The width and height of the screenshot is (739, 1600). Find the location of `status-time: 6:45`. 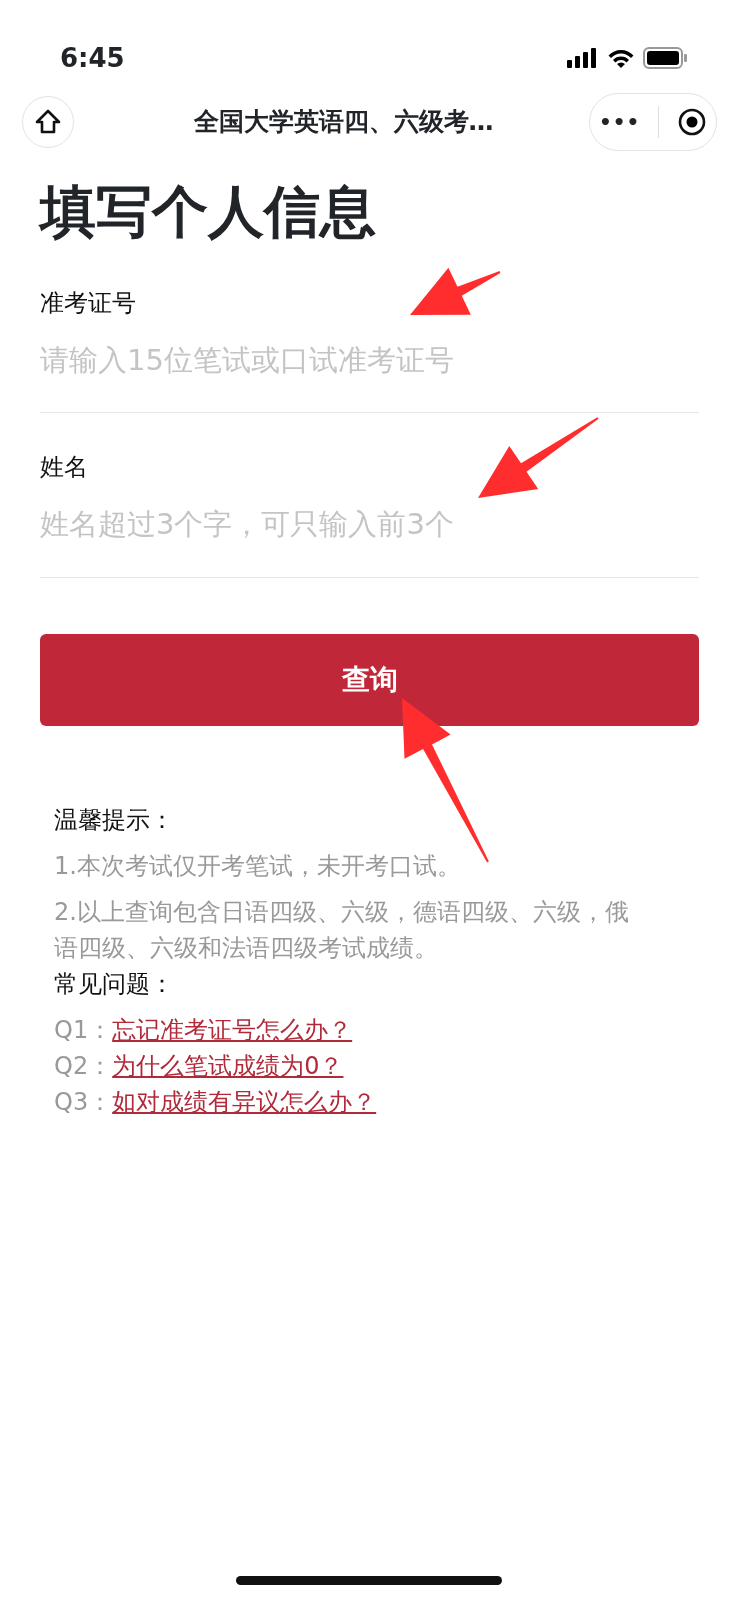

status-time: 6:45 is located at coordinates (92, 58).